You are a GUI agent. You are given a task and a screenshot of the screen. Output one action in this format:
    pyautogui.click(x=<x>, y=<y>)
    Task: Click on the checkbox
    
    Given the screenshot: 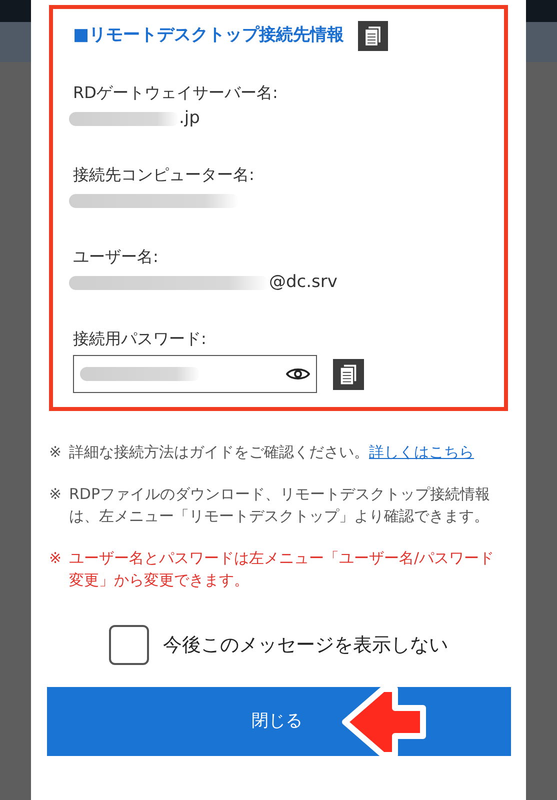 What is the action you would take?
    pyautogui.click(x=129, y=645)
    